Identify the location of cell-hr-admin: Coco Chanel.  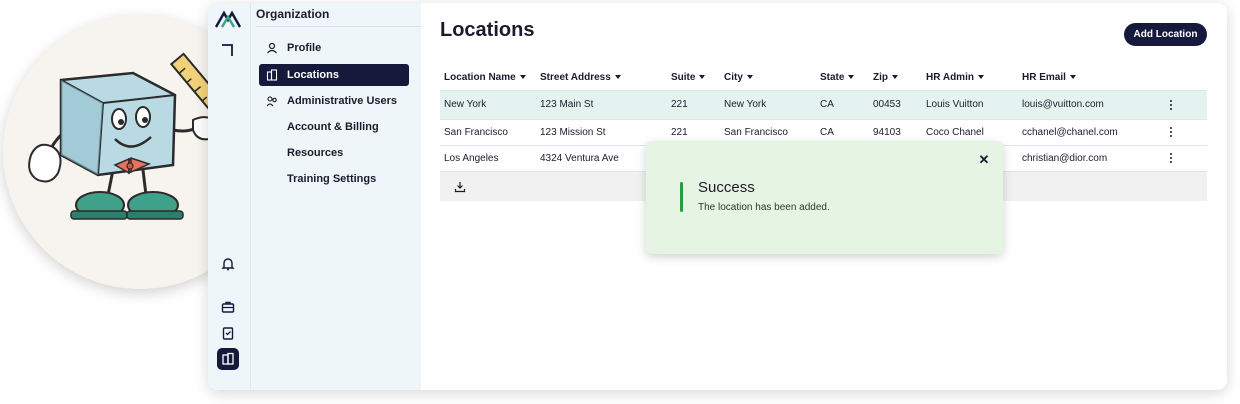
(955, 132).